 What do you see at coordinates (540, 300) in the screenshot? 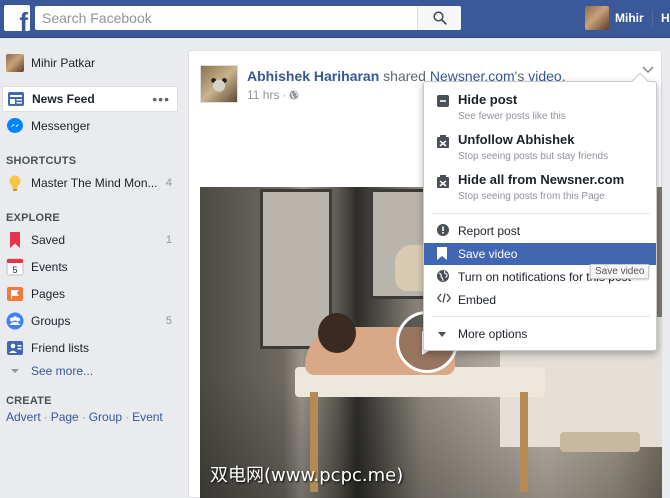
I see `menu-item-embed: Embed` at bounding box center [540, 300].